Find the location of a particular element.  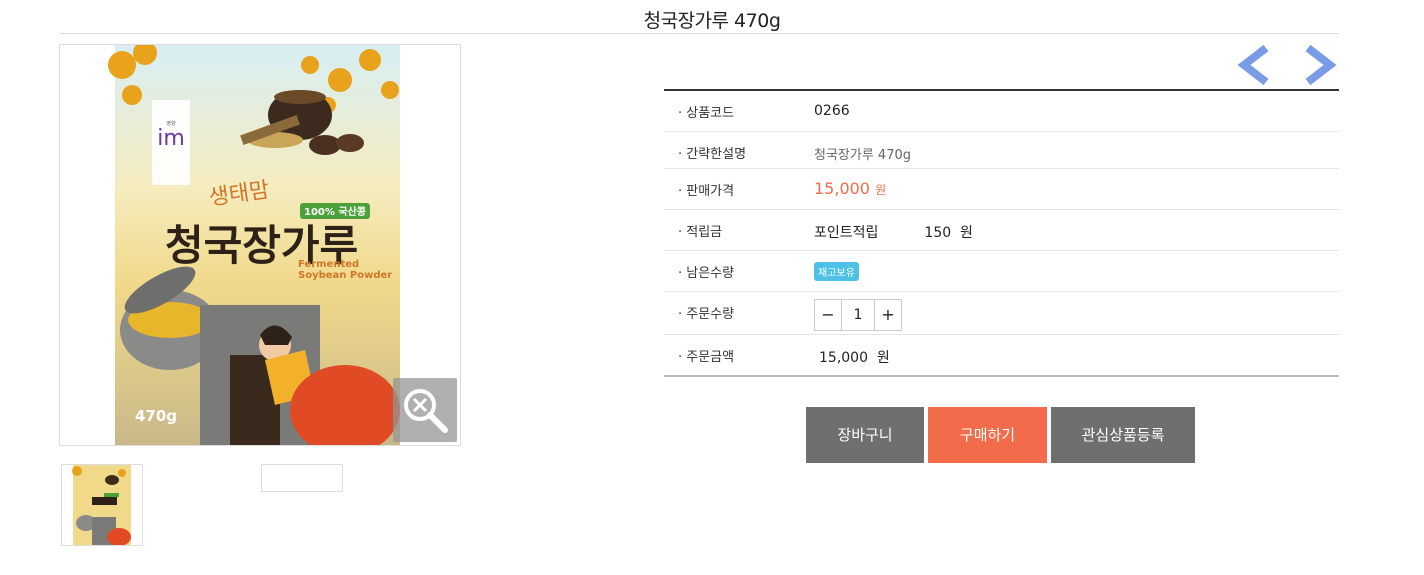

svg-text: Soybean Powder is located at coordinates (345, 275).